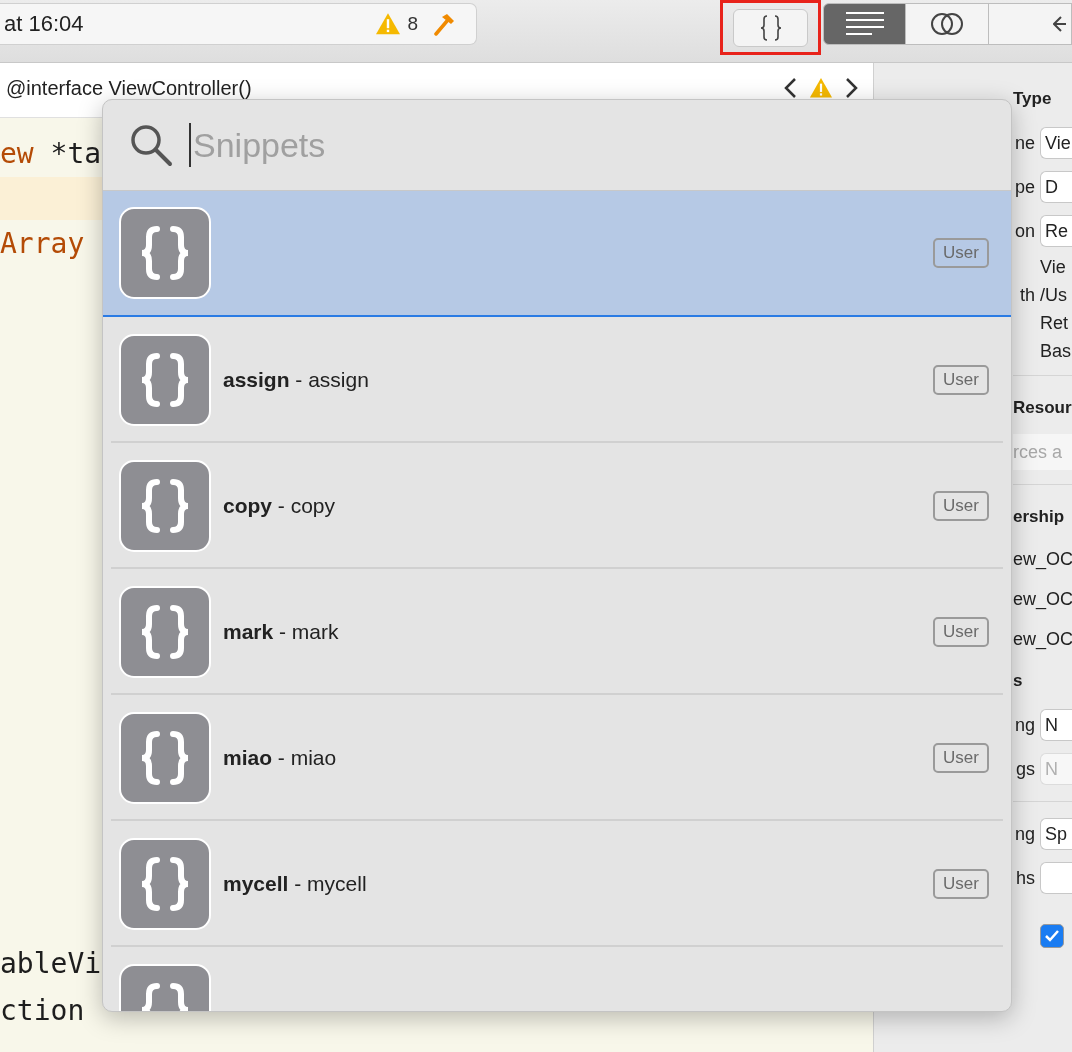  I want to click on section-header: Type, so click(1033, 99).